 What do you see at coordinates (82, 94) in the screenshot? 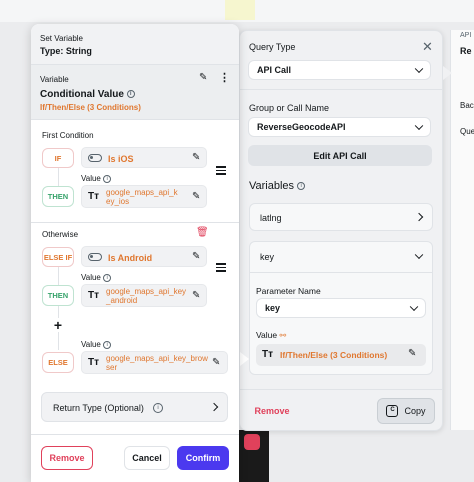
I see `variable-value-text: Conditional Value` at bounding box center [82, 94].